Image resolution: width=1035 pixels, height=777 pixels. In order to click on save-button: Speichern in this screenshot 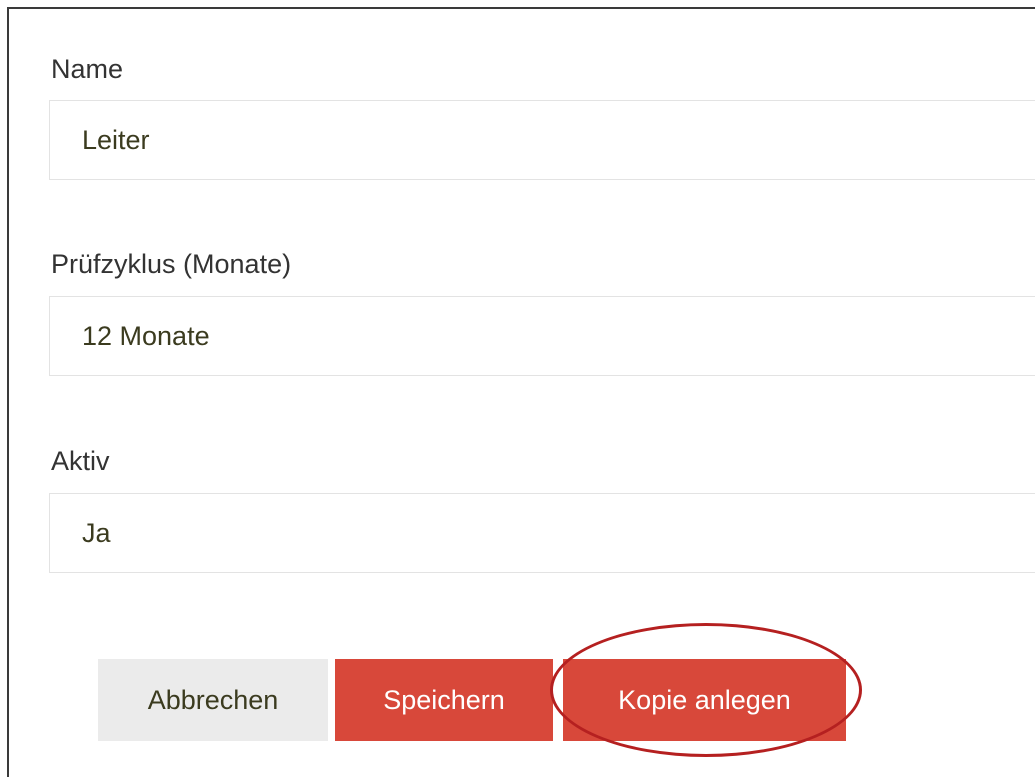, I will do `click(444, 700)`.